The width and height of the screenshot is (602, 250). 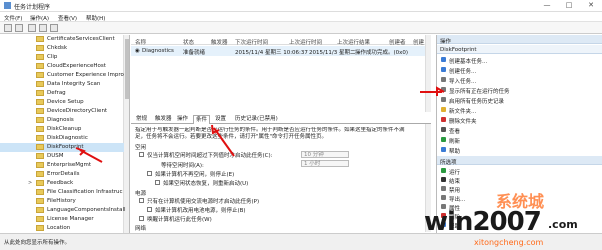 What do you see at coordinates (509, 242) in the screenshot?
I see `watermark-sub: xitongcheng.com` at bounding box center [509, 242].